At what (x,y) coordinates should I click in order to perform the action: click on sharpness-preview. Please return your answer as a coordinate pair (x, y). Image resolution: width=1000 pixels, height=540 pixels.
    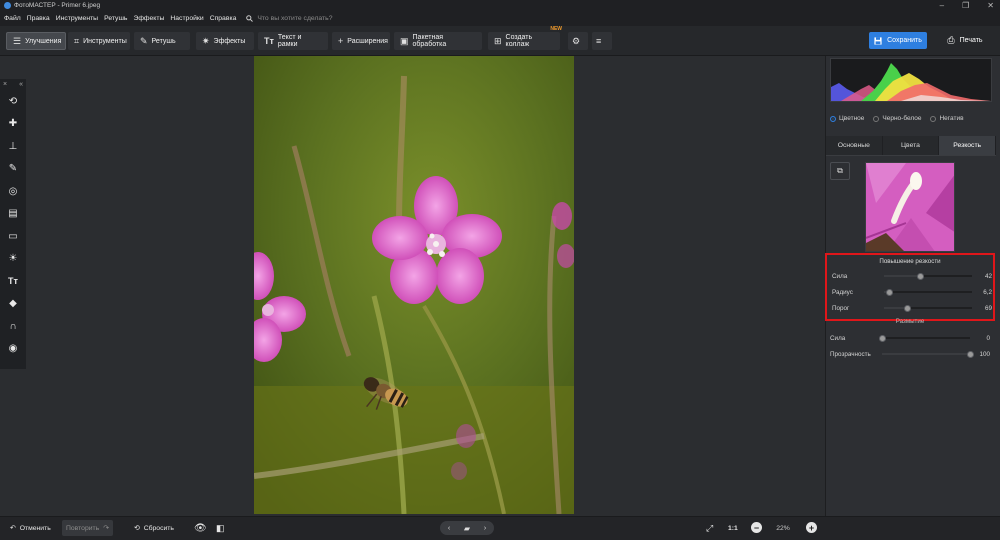
    Looking at the image, I should click on (910, 207).